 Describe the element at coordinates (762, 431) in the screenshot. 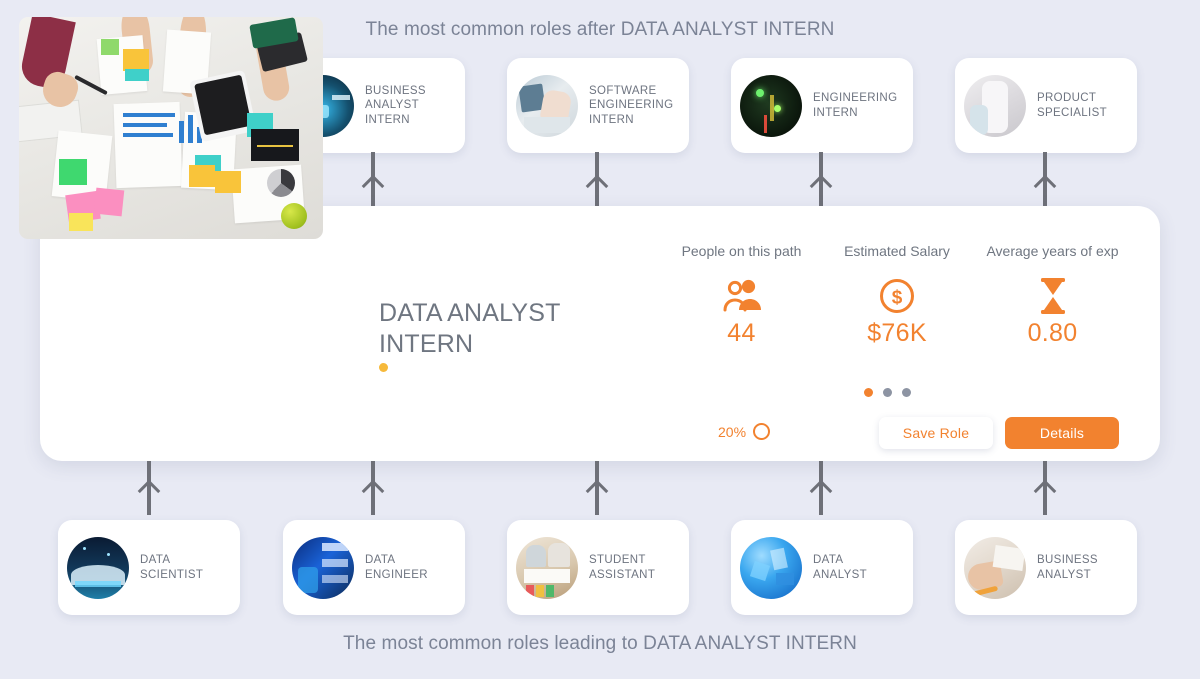

I see `progress-ring-icon` at that location.